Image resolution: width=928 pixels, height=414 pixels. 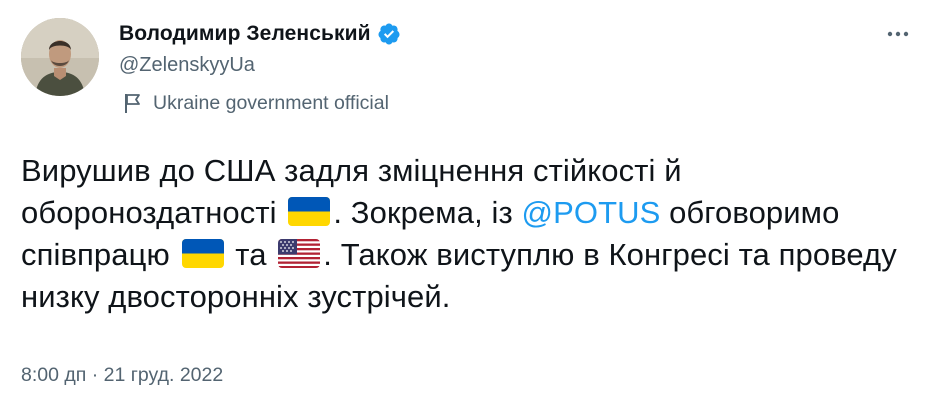 What do you see at coordinates (299, 253) in the screenshot?
I see `usa-flag-emoji` at bounding box center [299, 253].